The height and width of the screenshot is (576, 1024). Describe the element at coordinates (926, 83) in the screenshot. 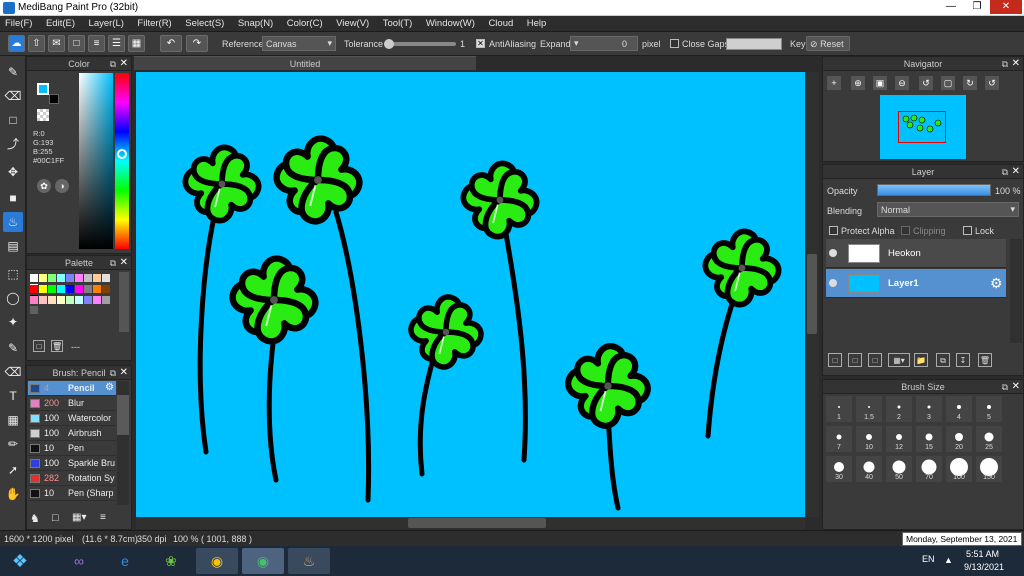

I see `rotate-left-icon: ↺` at that location.